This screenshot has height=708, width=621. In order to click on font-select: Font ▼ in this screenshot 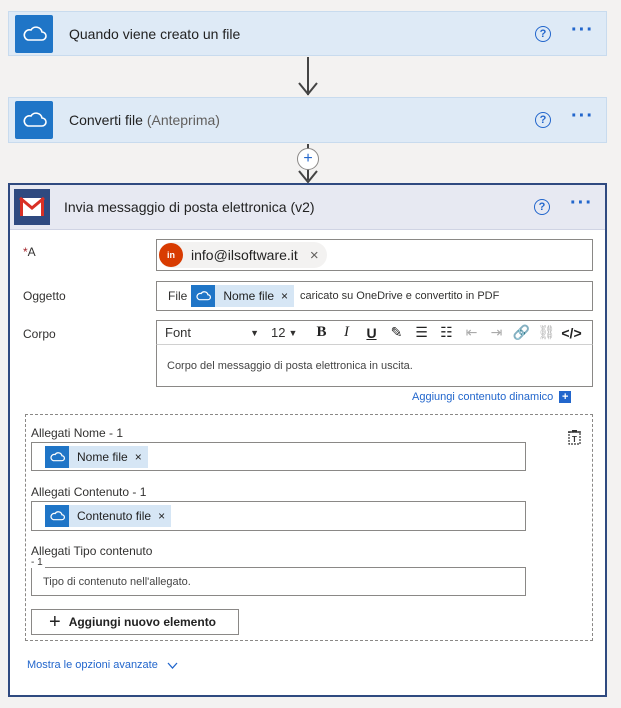, I will do `click(212, 332)`.